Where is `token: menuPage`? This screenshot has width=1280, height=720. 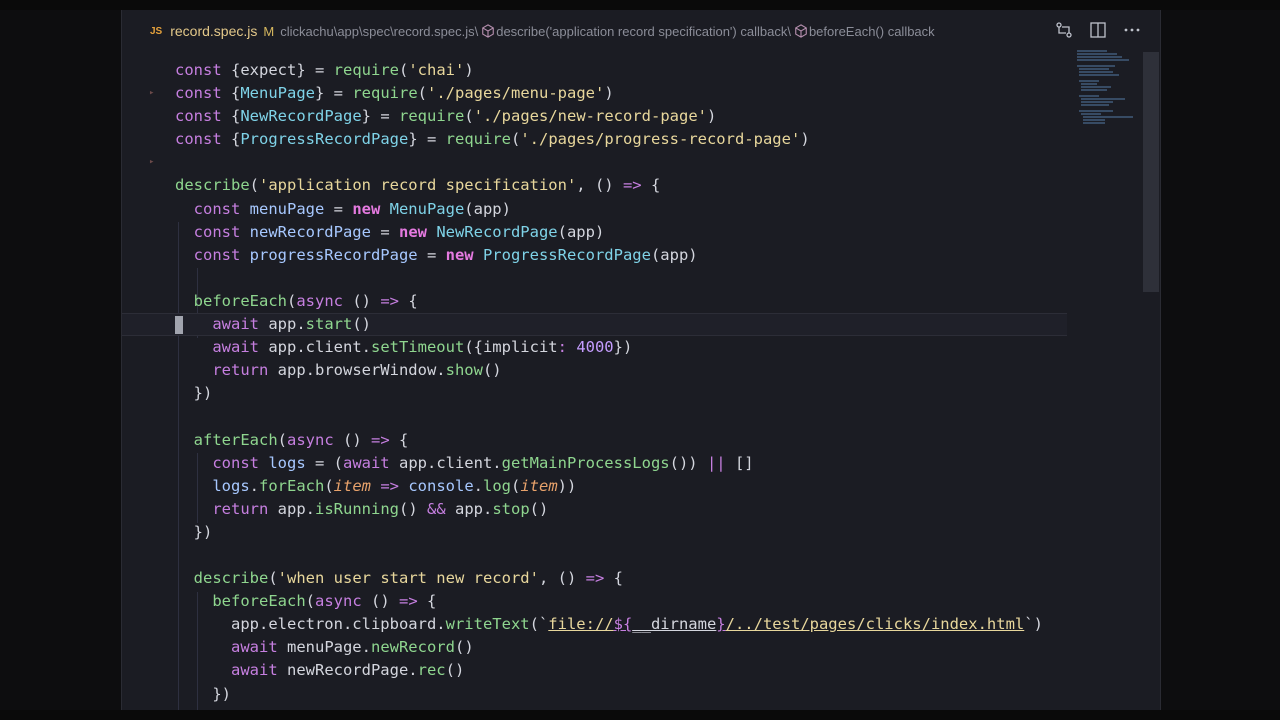
token: menuPage is located at coordinates (287, 208).